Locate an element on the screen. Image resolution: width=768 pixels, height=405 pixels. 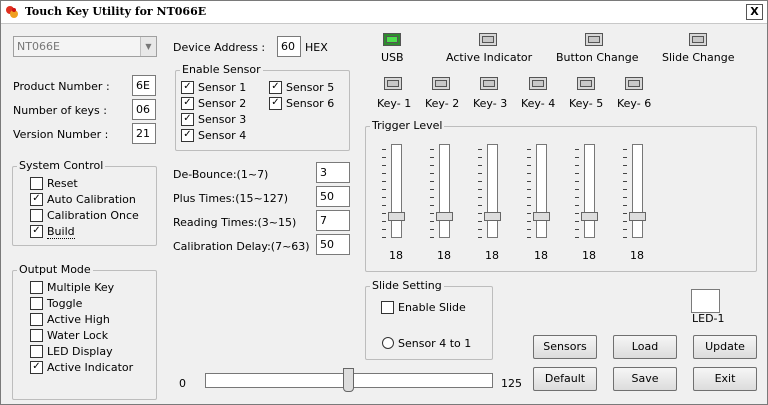
toggle-checkbox is located at coordinates (36, 303).